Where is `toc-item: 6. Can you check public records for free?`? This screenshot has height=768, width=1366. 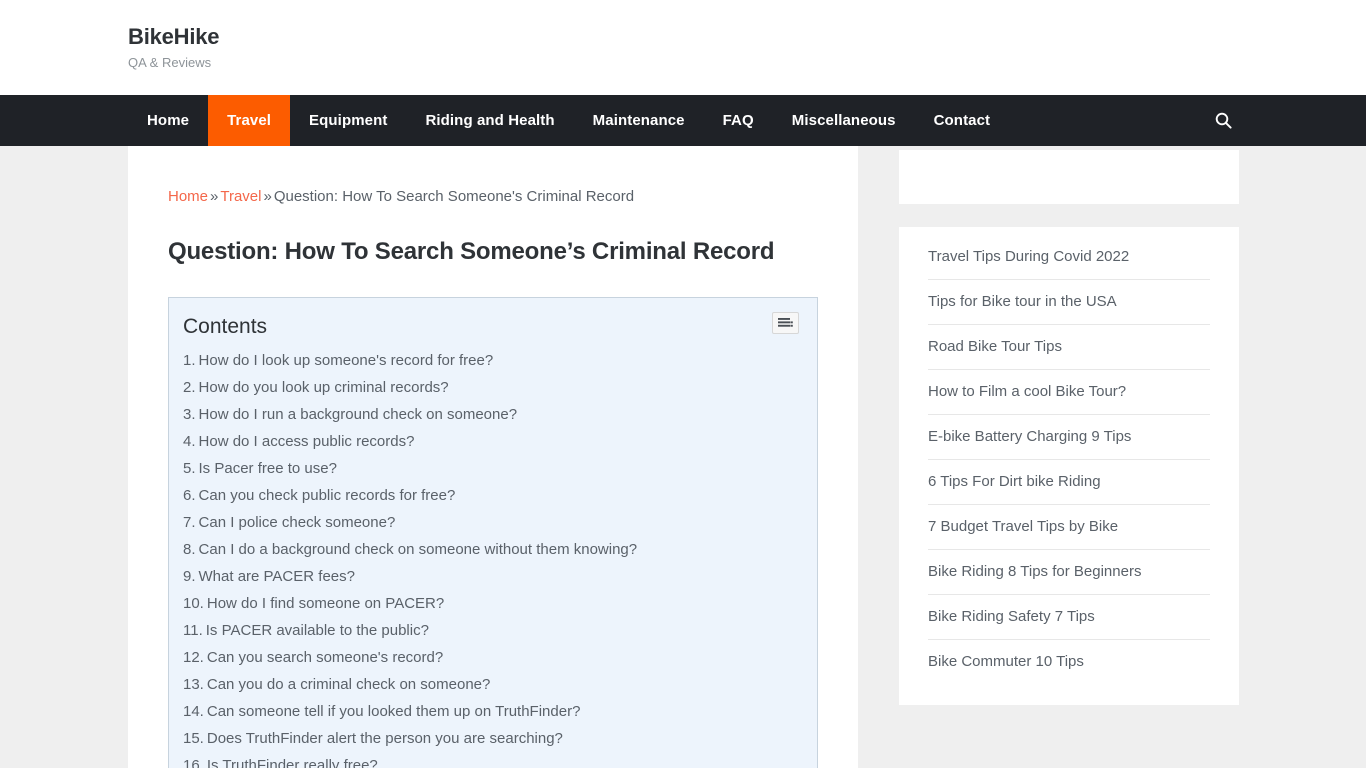 toc-item: 6. Can you check public records for free? is located at coordinates (491, 495).